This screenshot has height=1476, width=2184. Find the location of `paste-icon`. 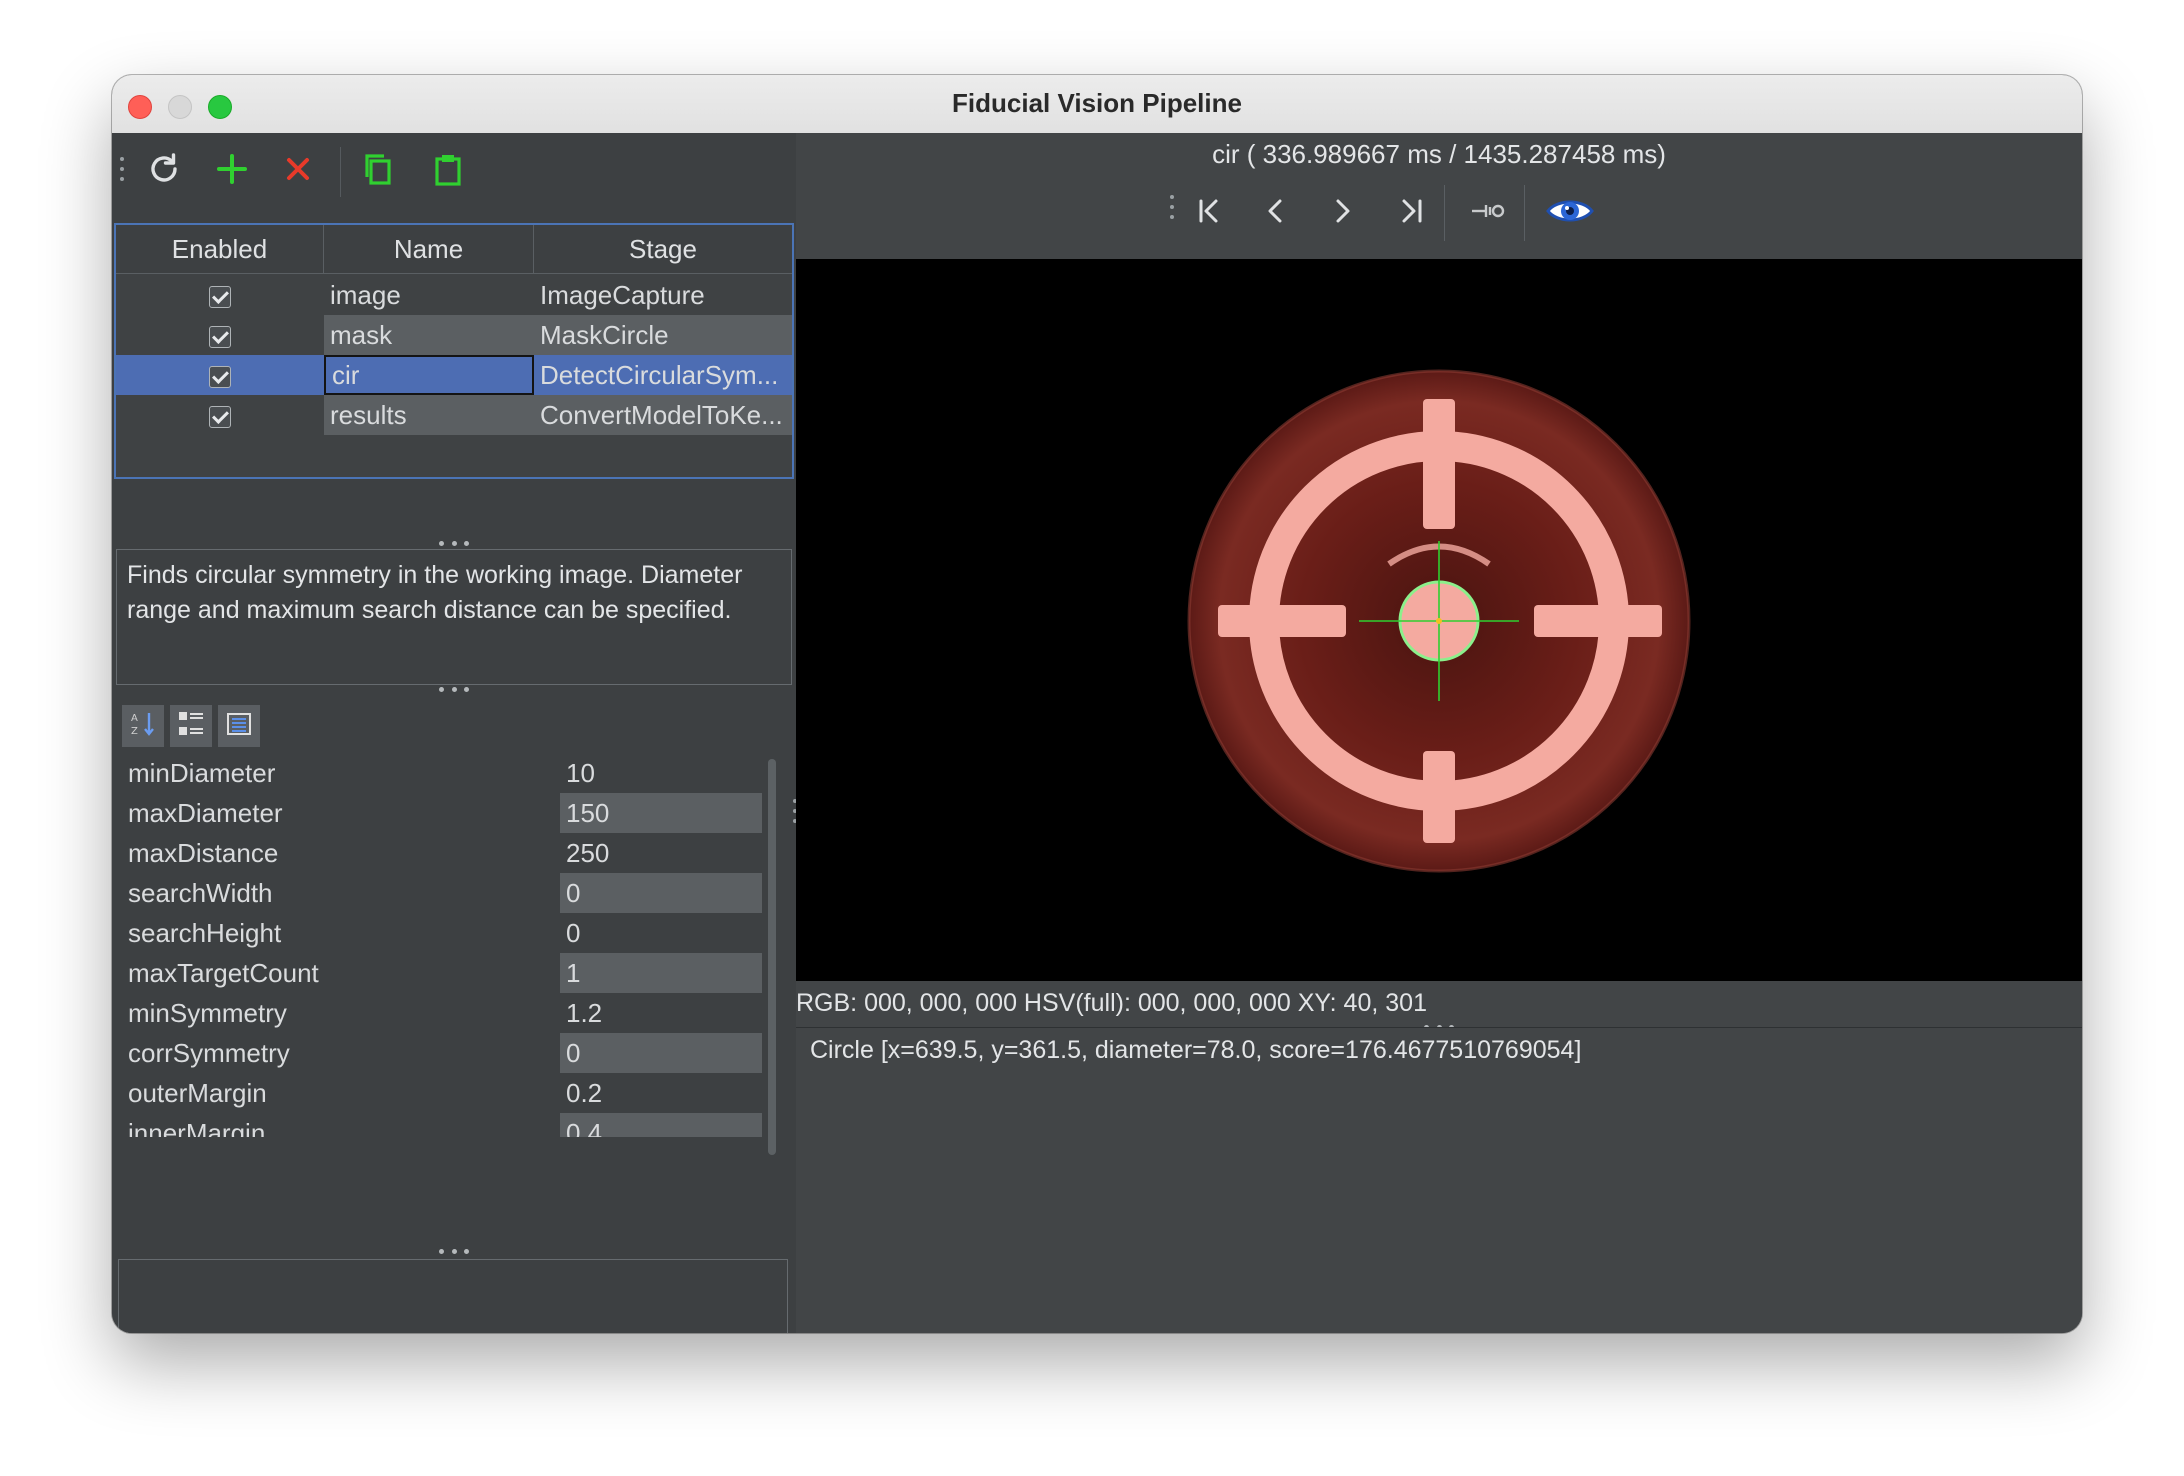

paste-icon is located at coordinates (448, 171).